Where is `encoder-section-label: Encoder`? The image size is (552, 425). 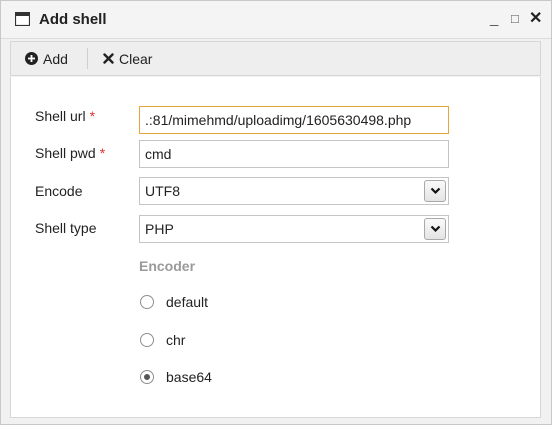 encoder-section-label: Encoder is located at coordinates (167, 266).